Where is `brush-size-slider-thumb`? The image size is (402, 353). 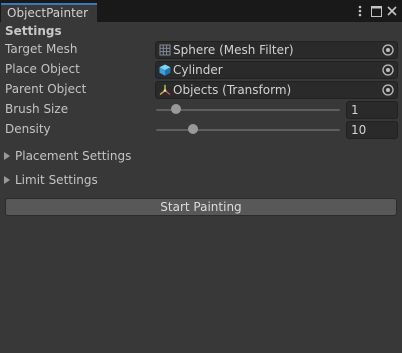 brush-size-slider-thumb is located at coordinates (176, 109).